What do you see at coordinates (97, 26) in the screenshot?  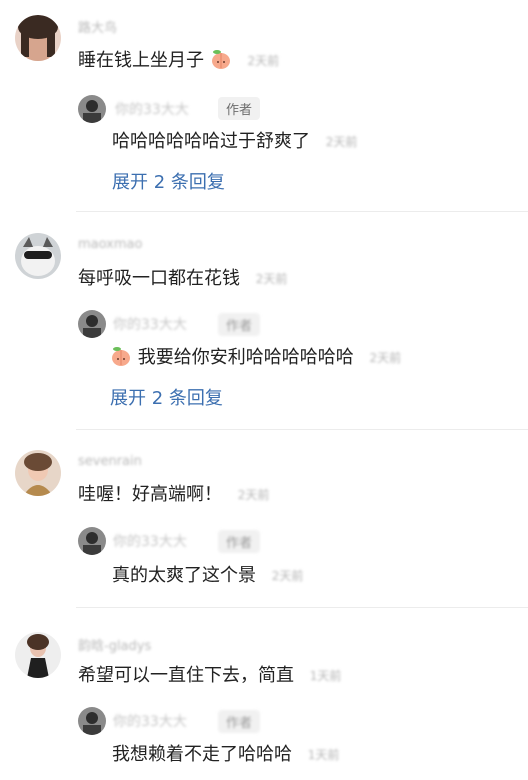 I see `username: 路大鸟` at bounding box center [97, 26].